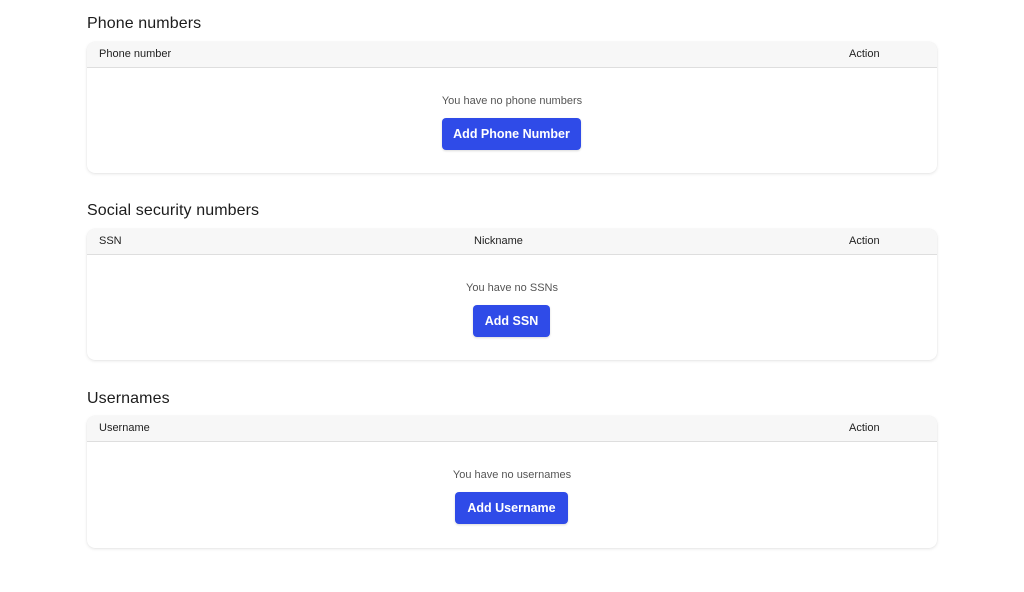  Describe the element at coordinates (110, 241) in the screenshot. I see `column-header-ssn: SSN` at that location.